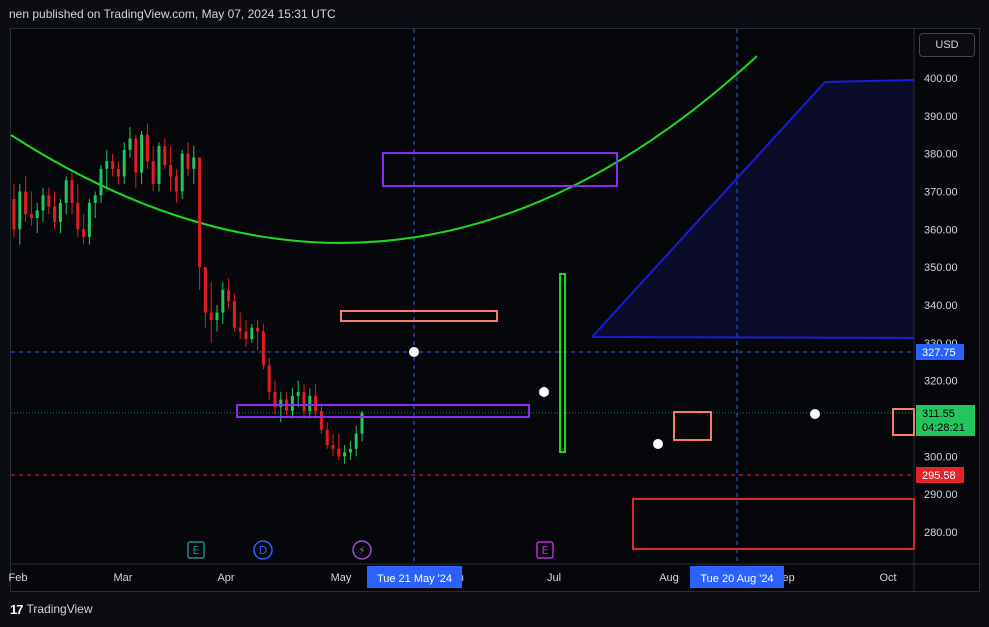  I want to click on split-icon-label: ⚡, so click(362, 550).